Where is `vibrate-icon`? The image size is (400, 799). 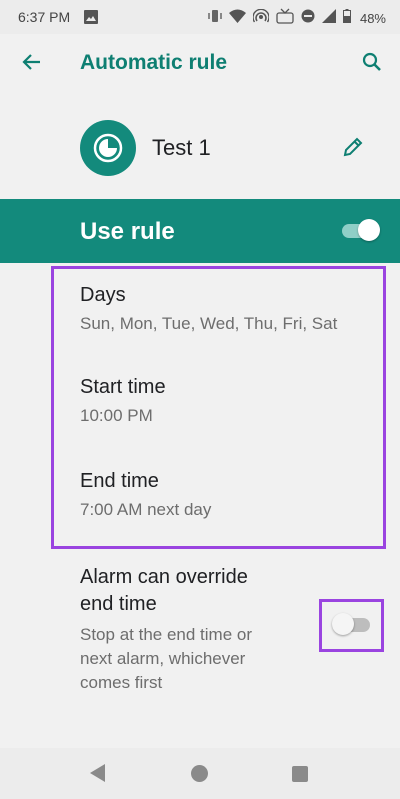
vibrate-icon is located at coordinates (215, 18).